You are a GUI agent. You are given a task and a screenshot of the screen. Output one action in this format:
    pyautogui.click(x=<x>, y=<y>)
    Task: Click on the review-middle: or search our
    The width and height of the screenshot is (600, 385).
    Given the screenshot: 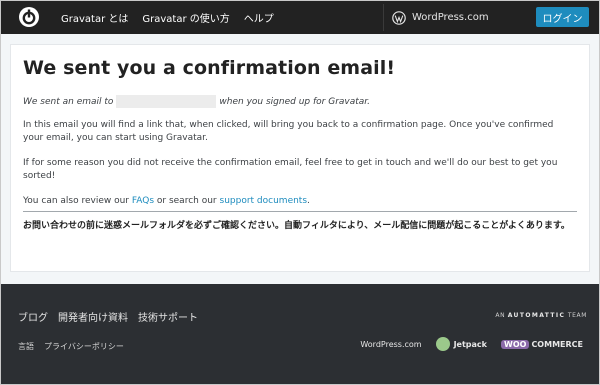 What is the action you would take?
    pyautogui.click(x=186, y=201)
    